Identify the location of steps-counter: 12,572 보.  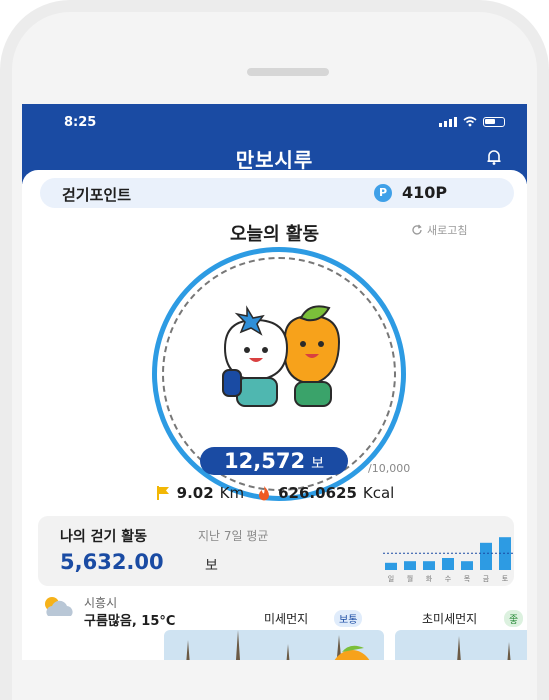
(274, 461).